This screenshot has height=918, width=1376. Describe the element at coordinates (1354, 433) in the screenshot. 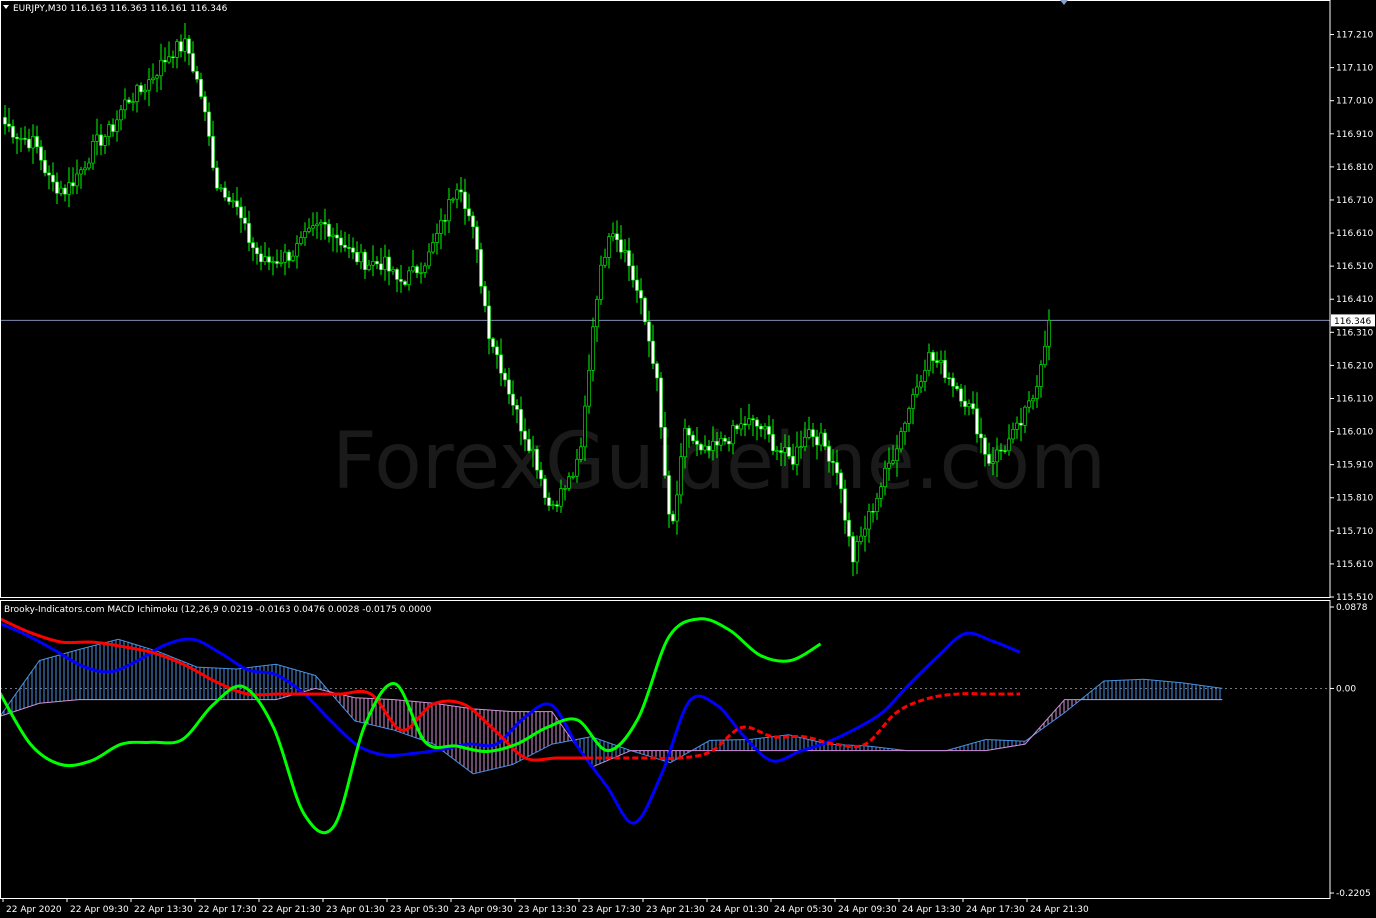

I see `price-tick-label: 116.010` at that location.